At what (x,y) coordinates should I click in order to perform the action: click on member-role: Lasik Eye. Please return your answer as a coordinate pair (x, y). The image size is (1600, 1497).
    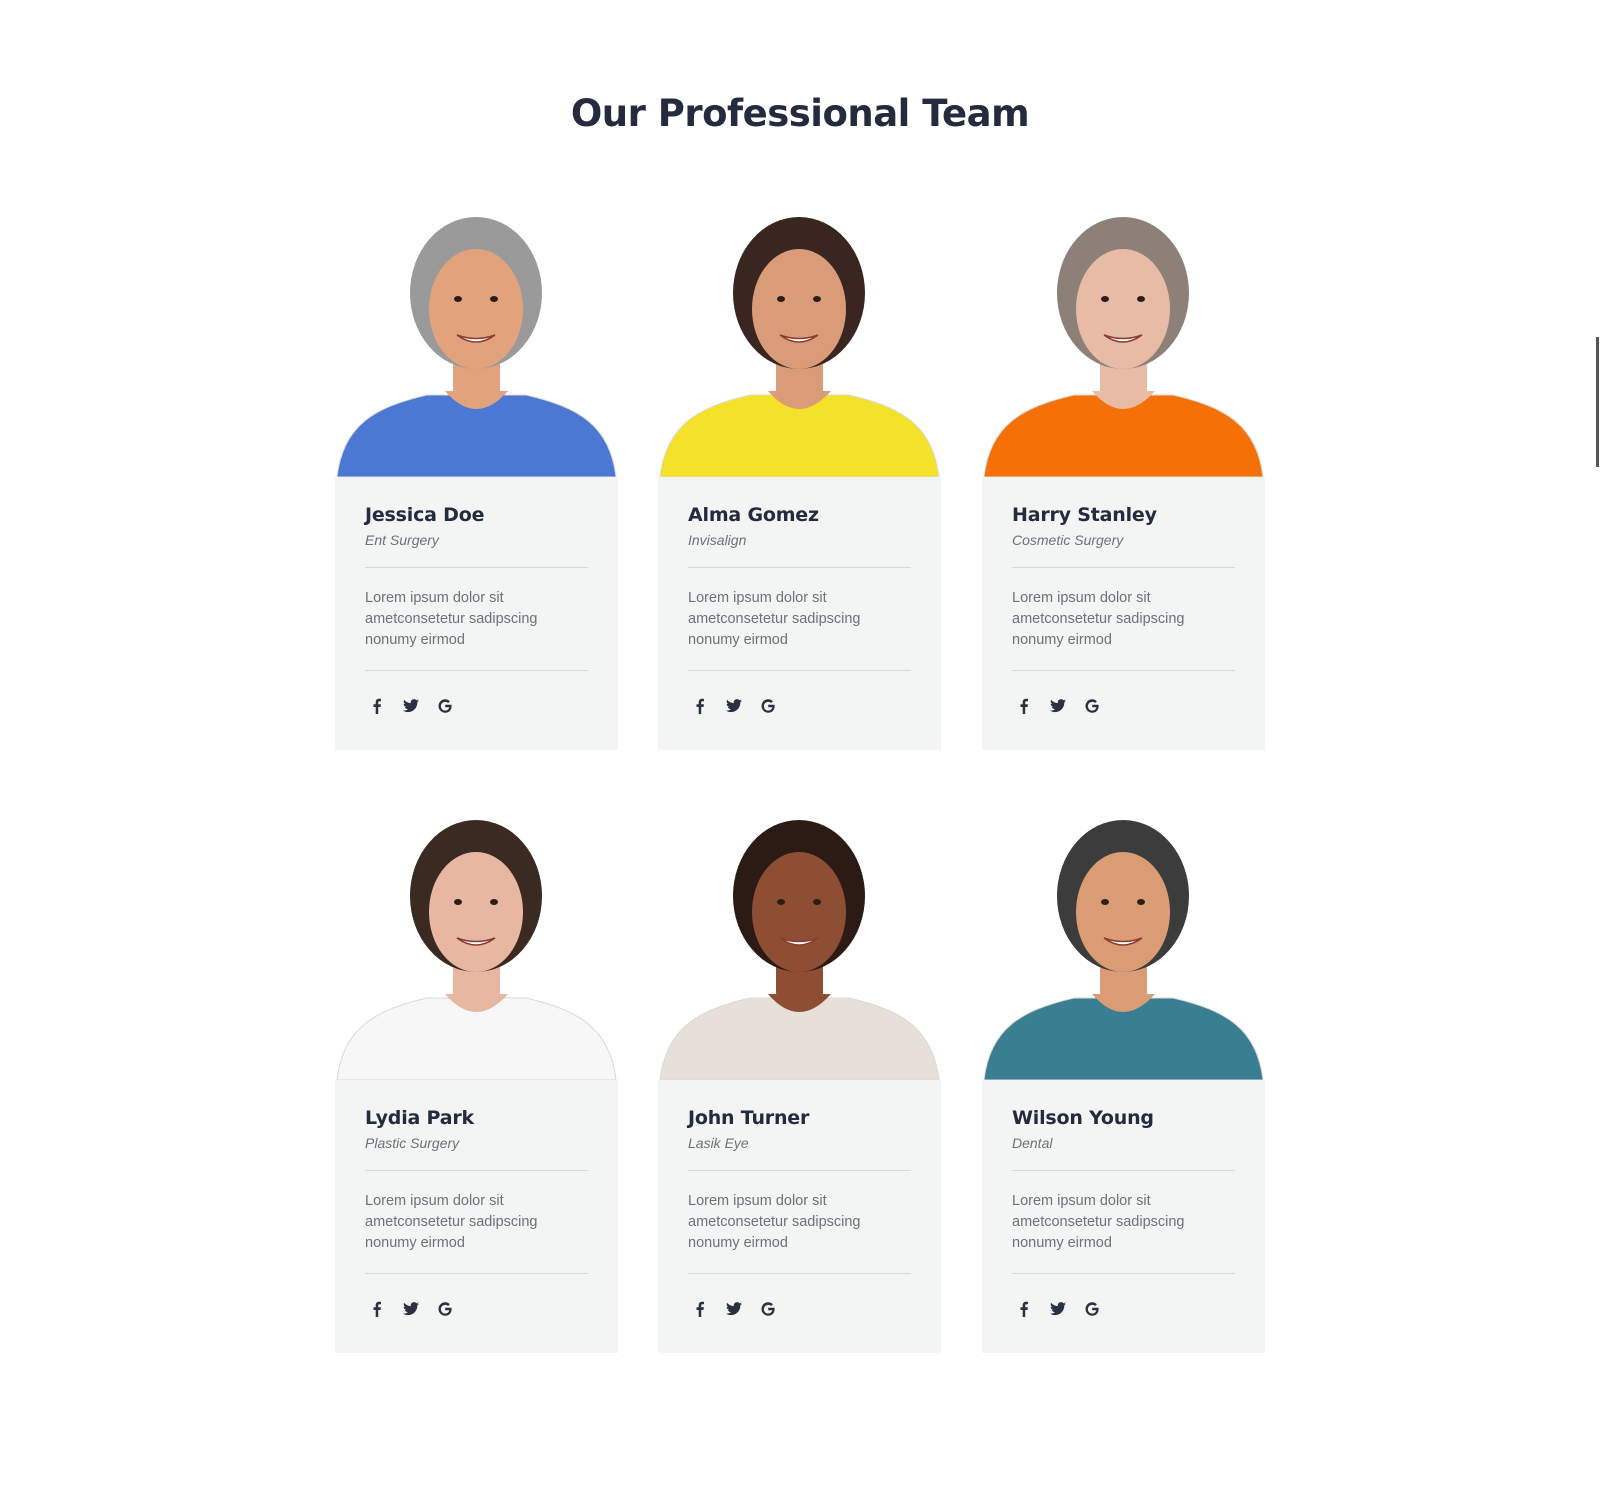
    Looking at the image, I should click on (718, 1143).